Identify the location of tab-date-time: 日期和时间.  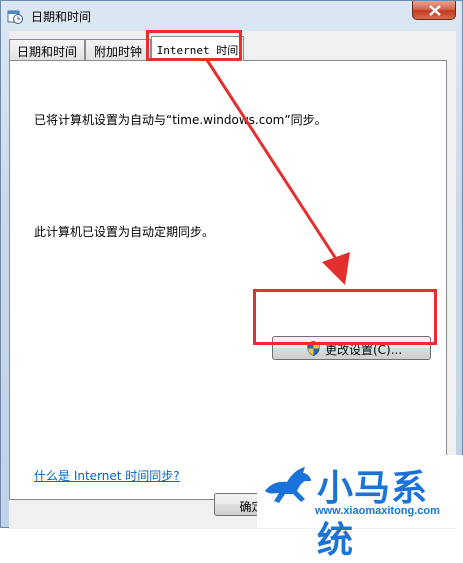
(47, 49).